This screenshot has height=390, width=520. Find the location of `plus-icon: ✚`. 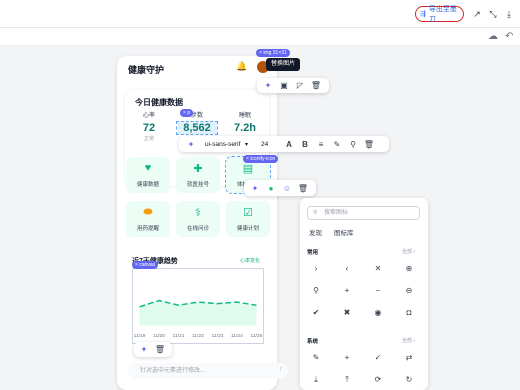

plus-icon: ✚ is located at coordinates (198, 169).